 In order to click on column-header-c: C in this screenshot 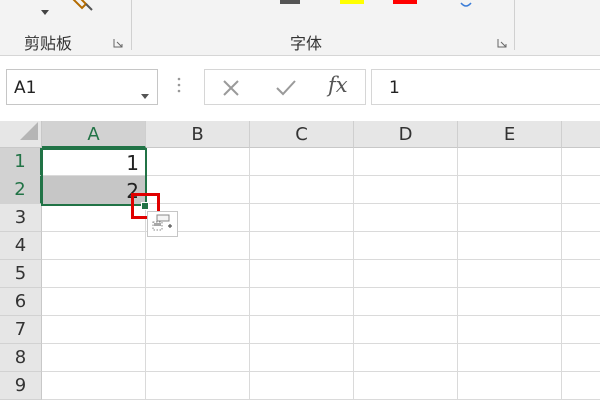, I will do `click(302, 134)`.